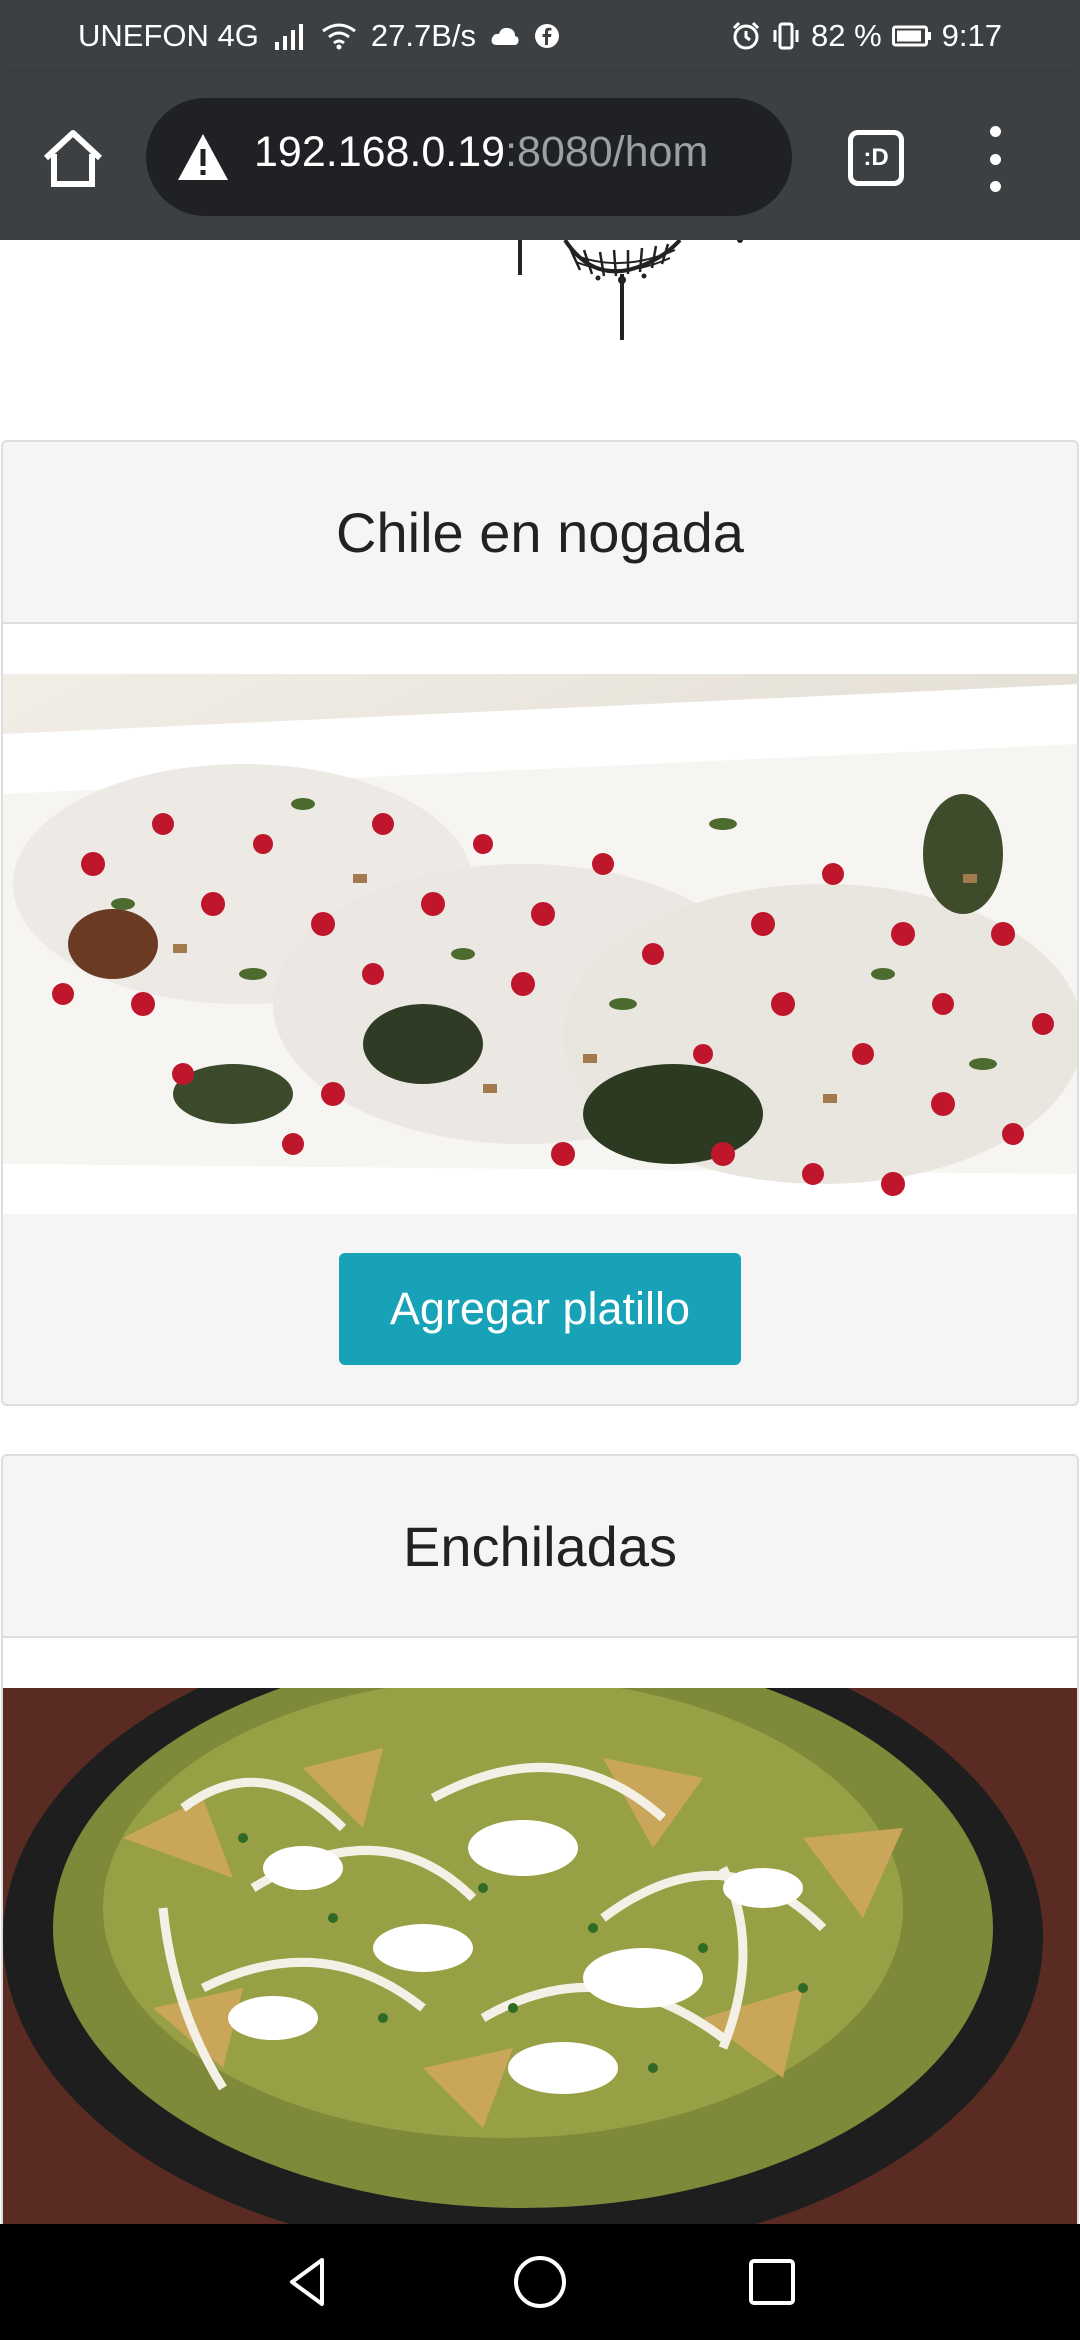  I want to click on home-nav-icon, so click(540, 2282).